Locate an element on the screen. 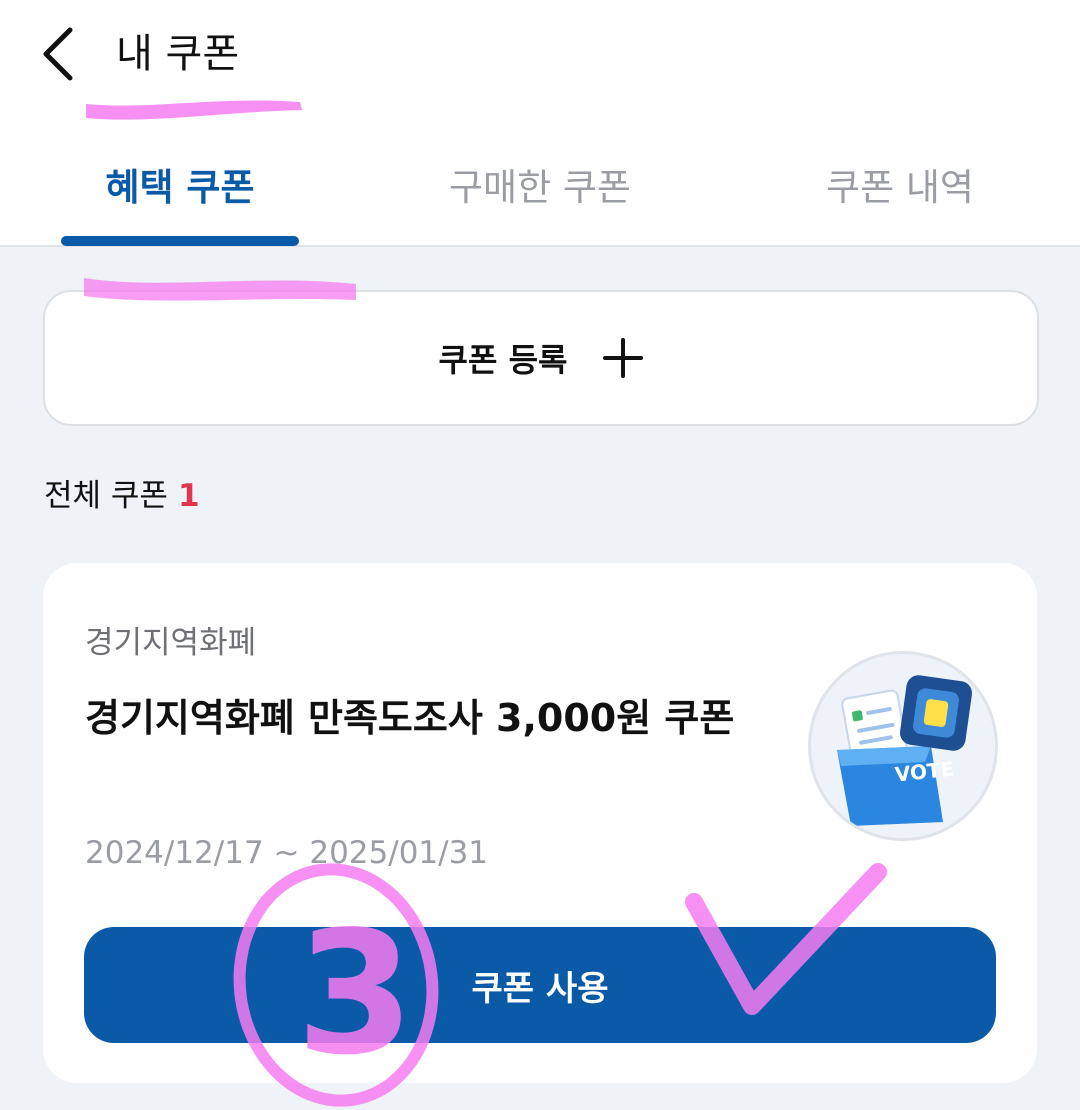 The width and height of the screenshot is (1080, 1110). register-coupon-label: 쿠폰 등록 is located at coordinates (503, 360).